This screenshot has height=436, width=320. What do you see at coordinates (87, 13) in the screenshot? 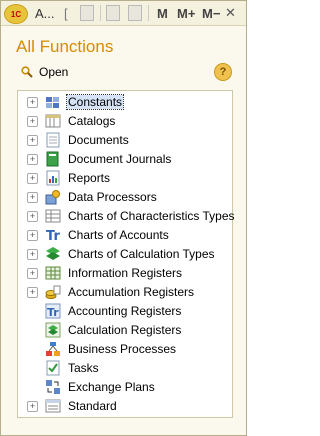
I see `copy-icon` at bounding box center [87, 13].